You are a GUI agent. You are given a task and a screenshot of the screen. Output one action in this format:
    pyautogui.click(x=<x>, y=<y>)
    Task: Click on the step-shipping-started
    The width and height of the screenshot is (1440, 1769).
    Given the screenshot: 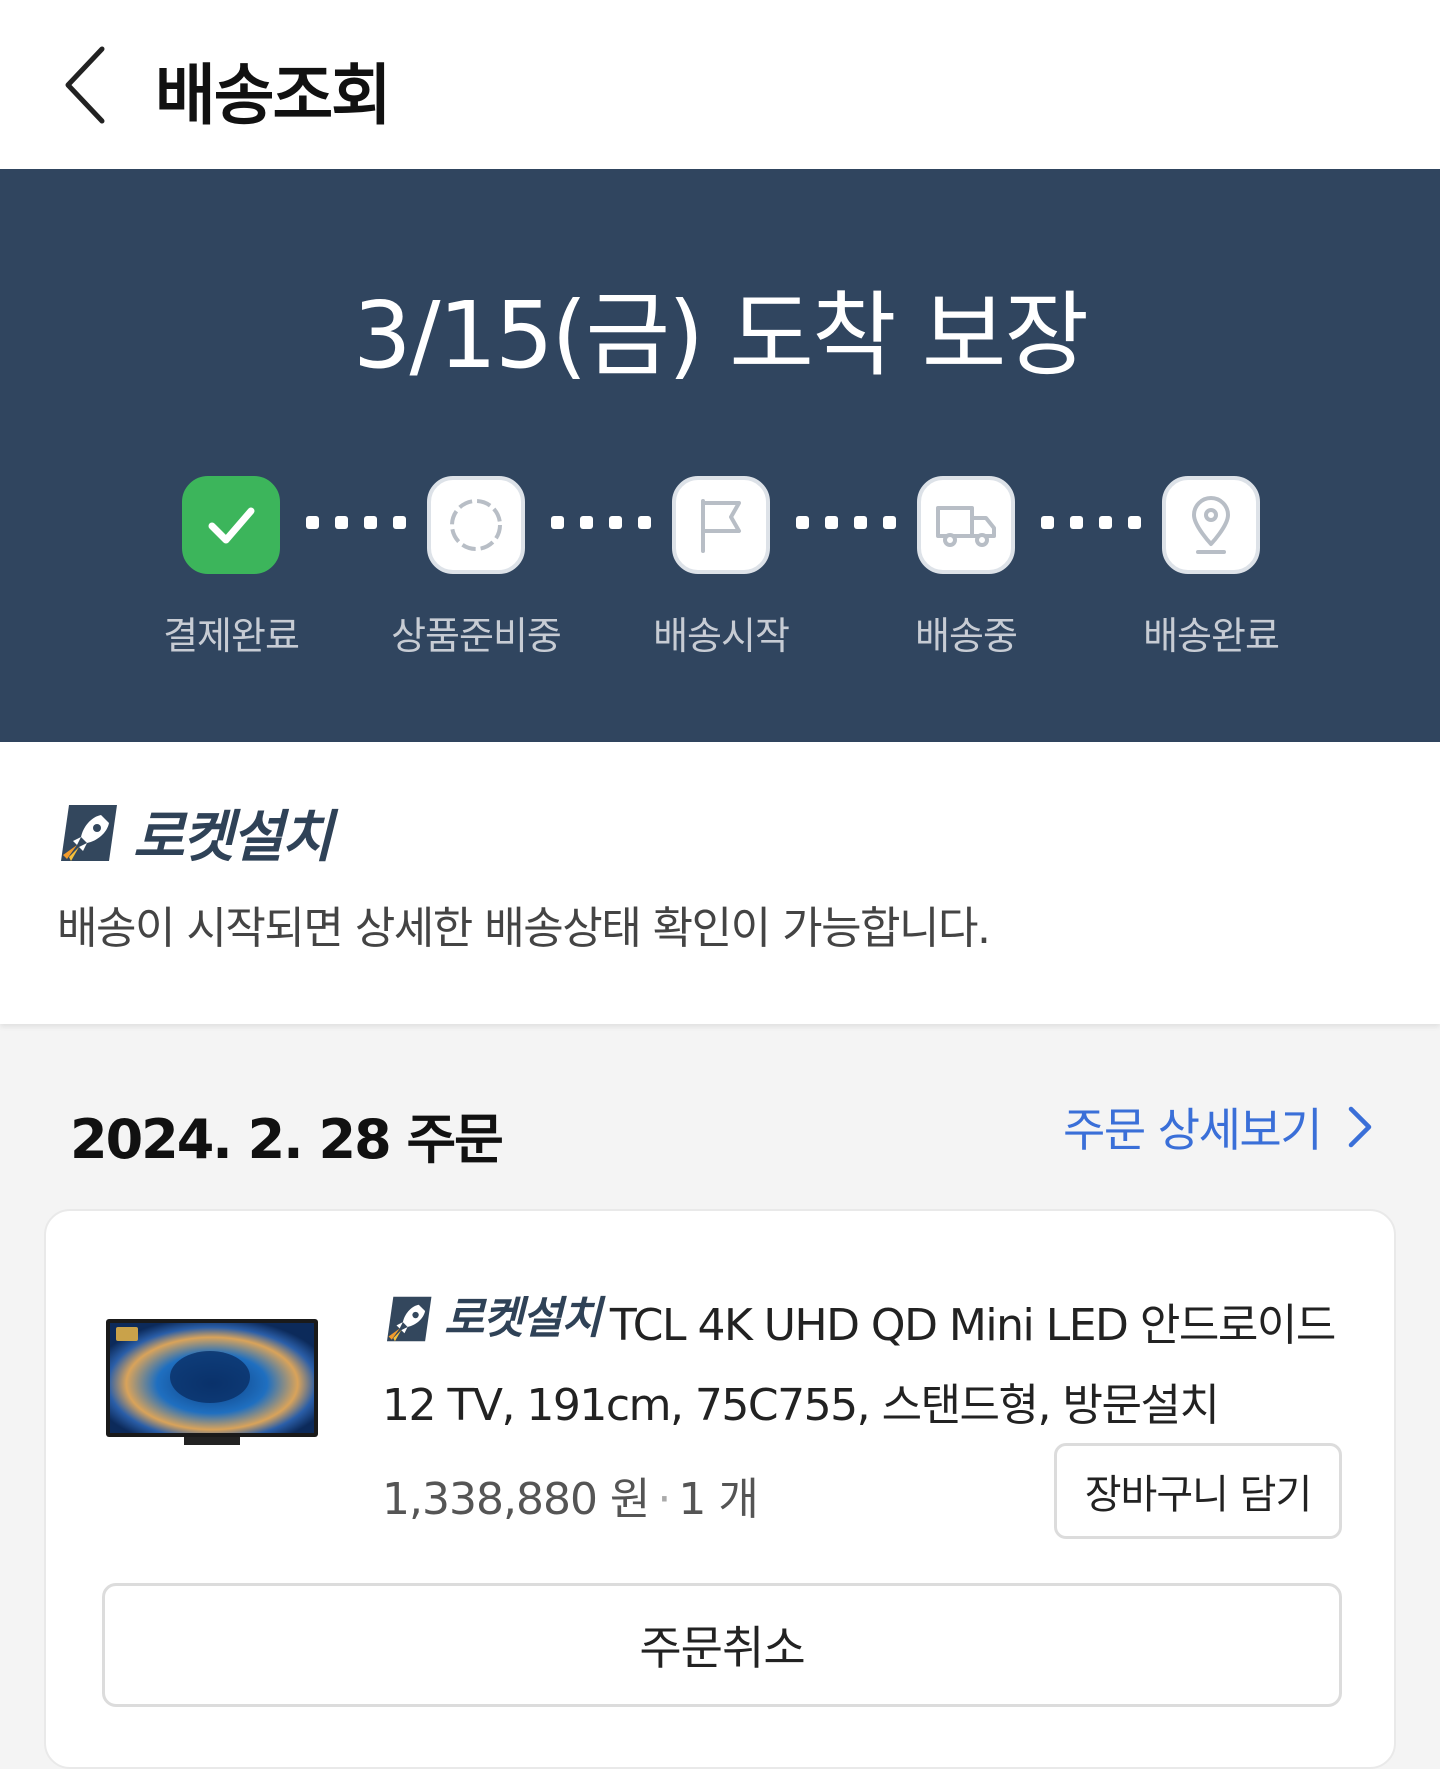 What is the action you would take?
    pyautogui.click(x=721, y=525)
    